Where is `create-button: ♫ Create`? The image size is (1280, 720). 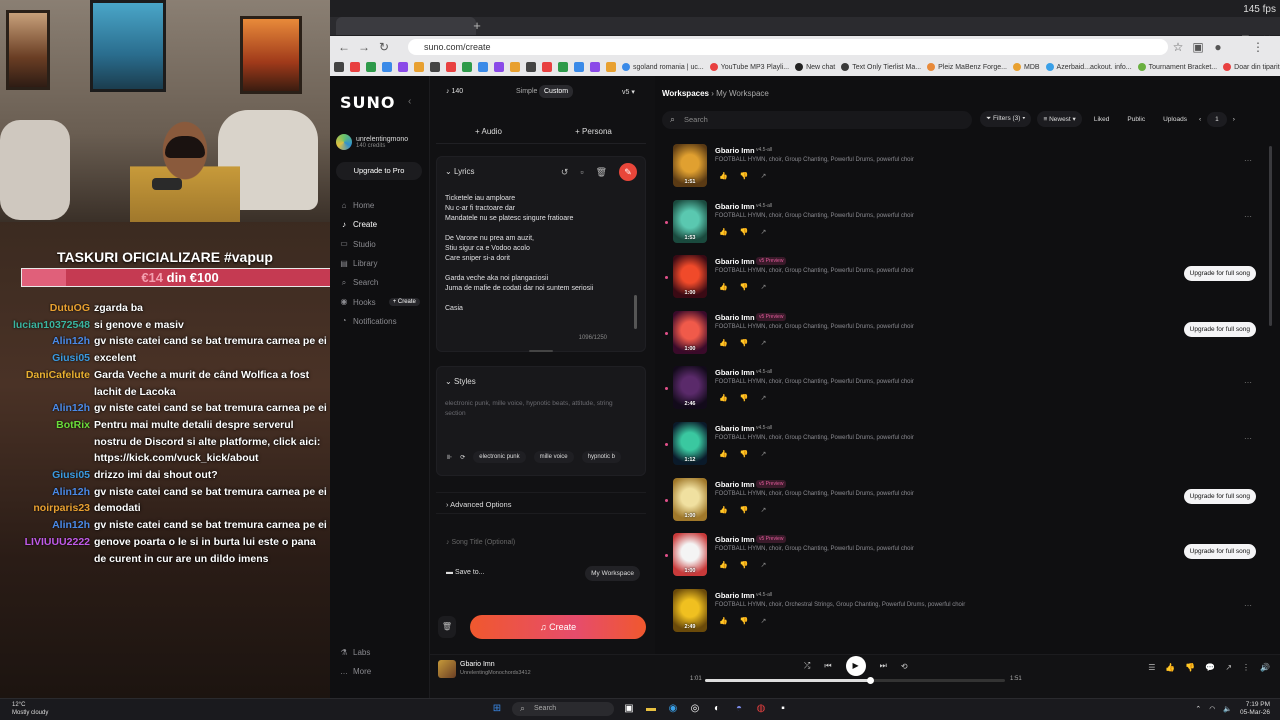 create-button: ♫ Create is located at coordinates (558, 627).